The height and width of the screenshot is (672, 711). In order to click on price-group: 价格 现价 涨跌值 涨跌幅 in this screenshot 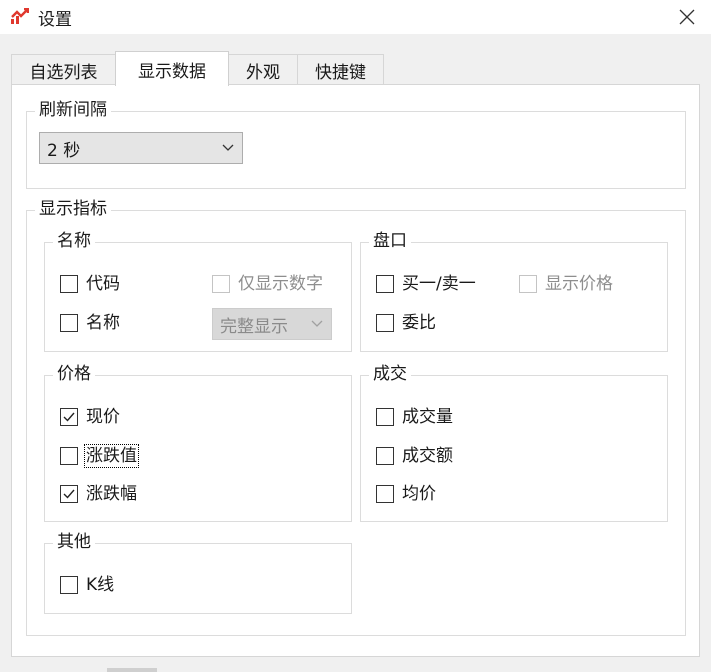, I will do `click(198, 443)`.